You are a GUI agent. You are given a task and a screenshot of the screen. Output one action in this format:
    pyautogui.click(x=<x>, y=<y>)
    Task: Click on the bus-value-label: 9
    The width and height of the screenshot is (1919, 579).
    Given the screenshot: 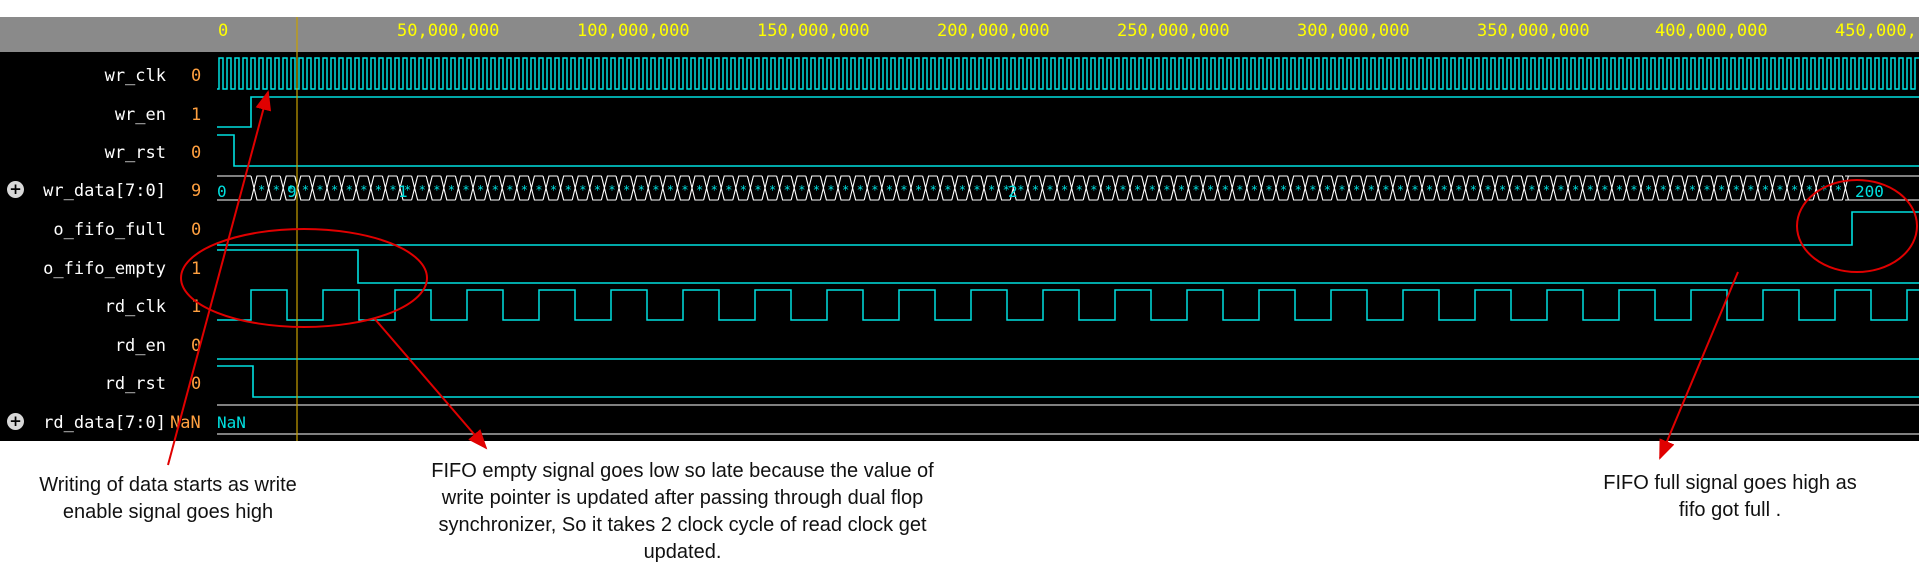 What is the action you would take?
    pyautogui.click(x=292, y=191)
    